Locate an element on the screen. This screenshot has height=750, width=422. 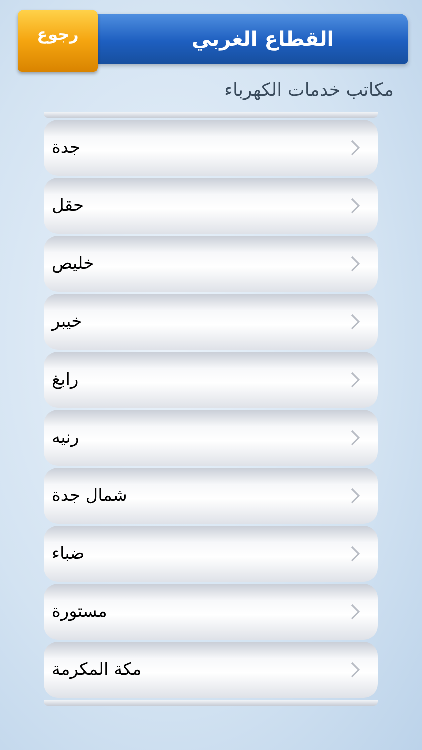
office-name: شمال جدة is located at coordinates (90, 496).